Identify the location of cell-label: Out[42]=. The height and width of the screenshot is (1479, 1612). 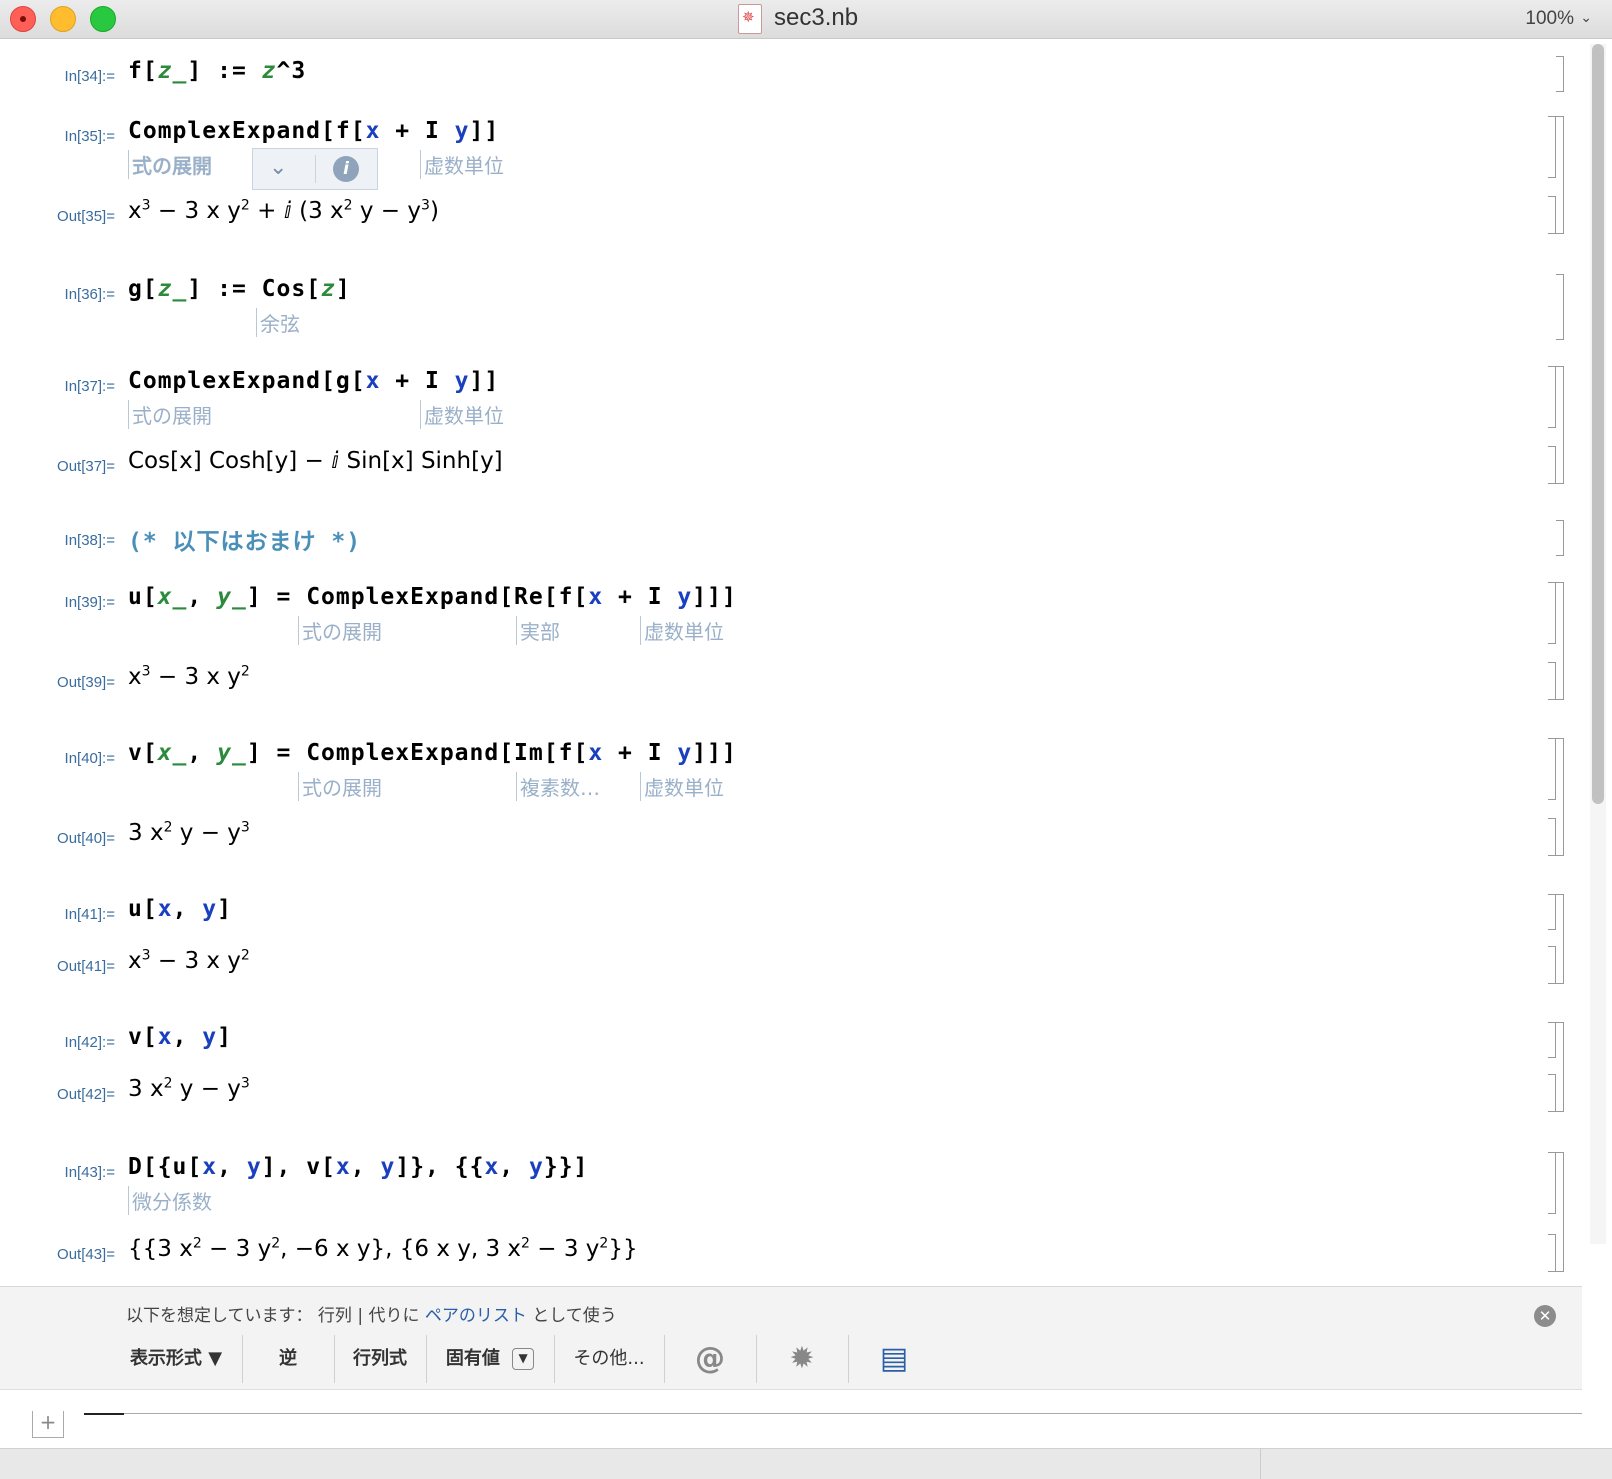
(86, 1094).